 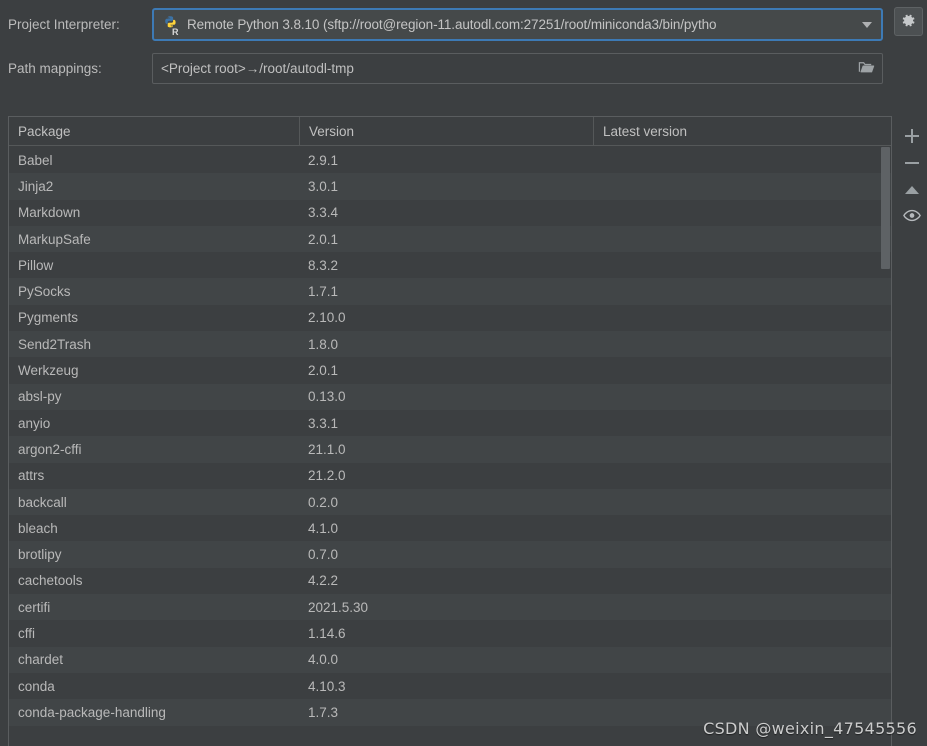 I want to click on gear-icon, so click(x=908, y=22).